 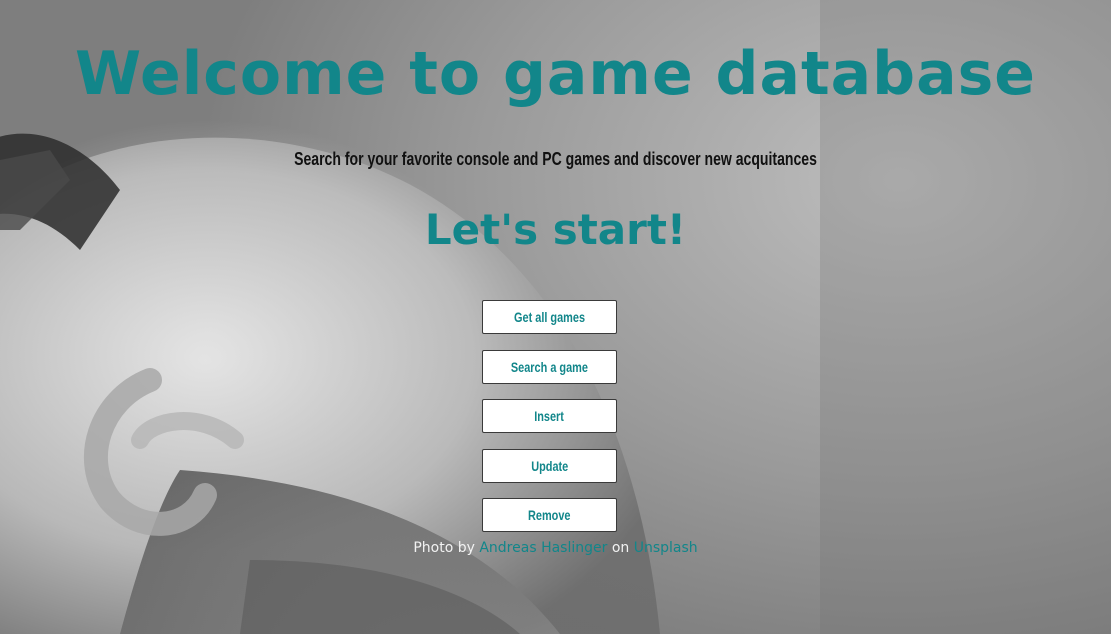 I want to click on remove-label: Remove, so click(x=549, y=515).